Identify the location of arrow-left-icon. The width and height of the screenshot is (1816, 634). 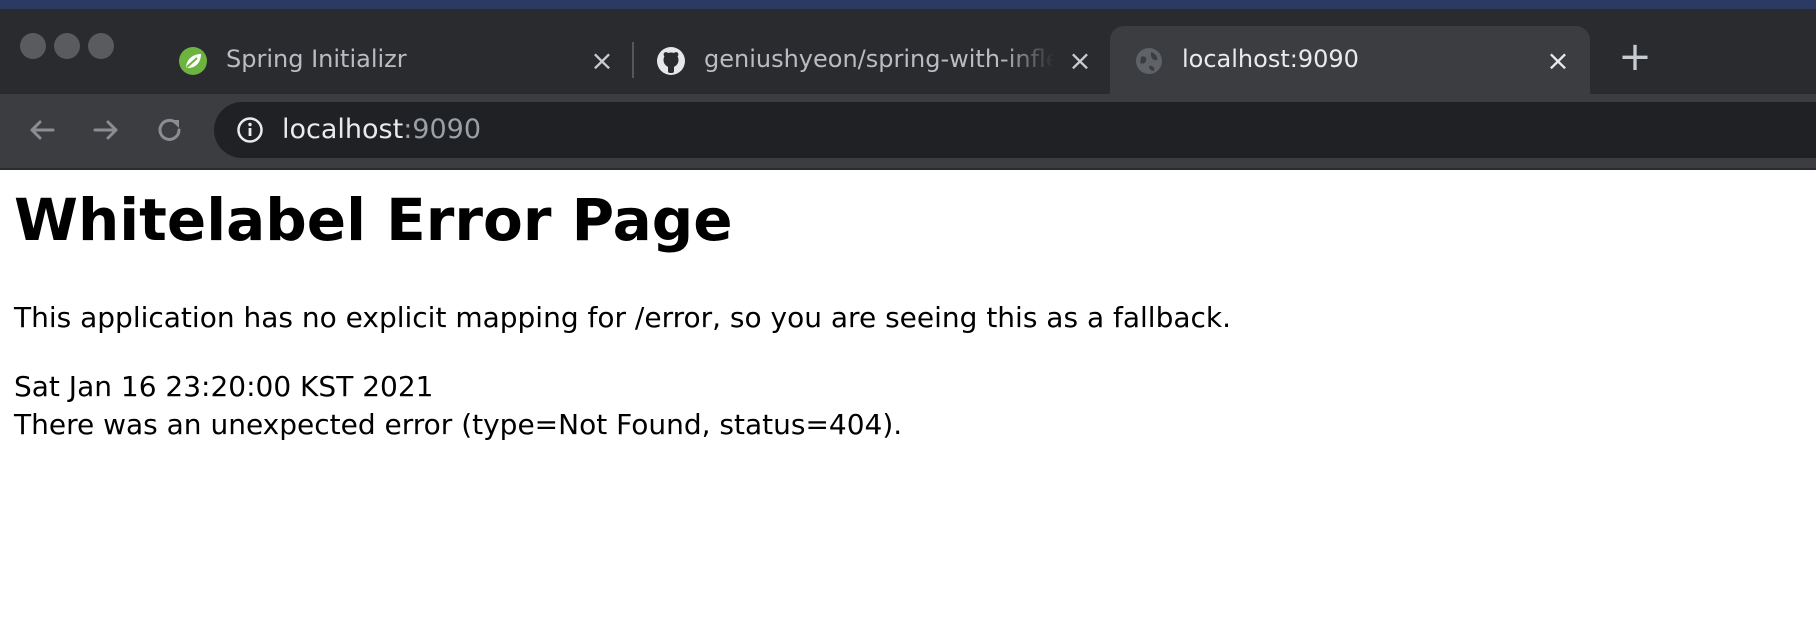
(42, 130).